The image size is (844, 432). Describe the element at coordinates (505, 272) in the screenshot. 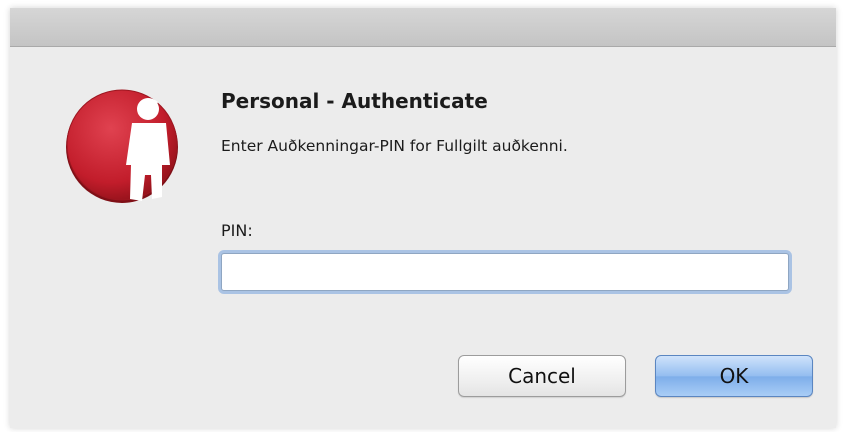

I see `pin-input` at that location.